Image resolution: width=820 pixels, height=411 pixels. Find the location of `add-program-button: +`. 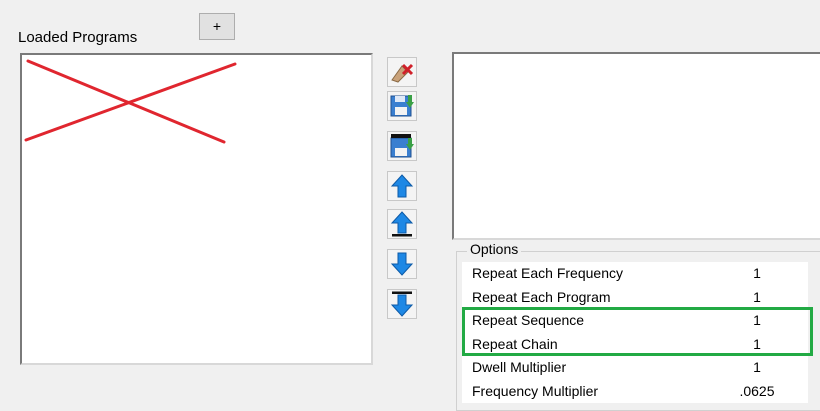

add-program-button: + is located at coordinates (217, 26).